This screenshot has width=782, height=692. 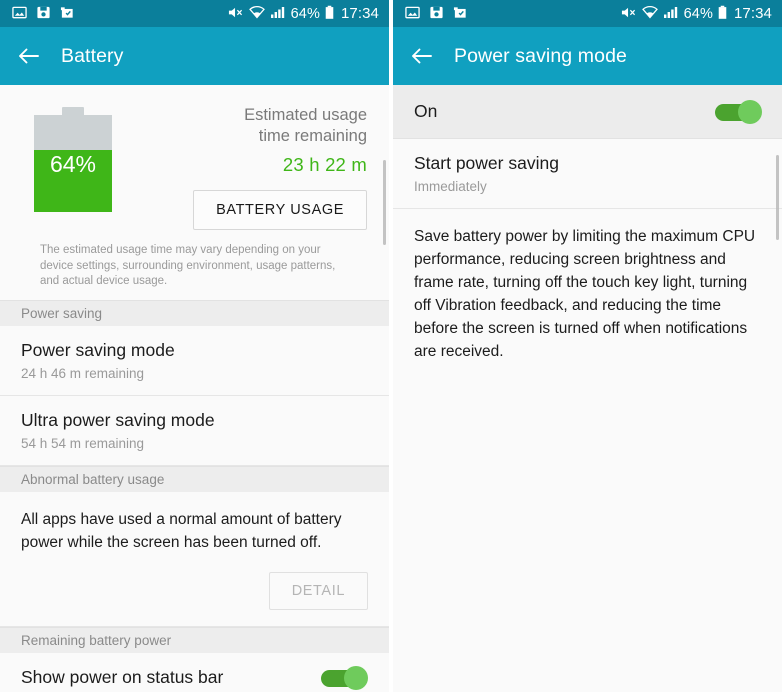 I want to click on status-bar-left: 64% 17:34, so click(x=194, y=13).